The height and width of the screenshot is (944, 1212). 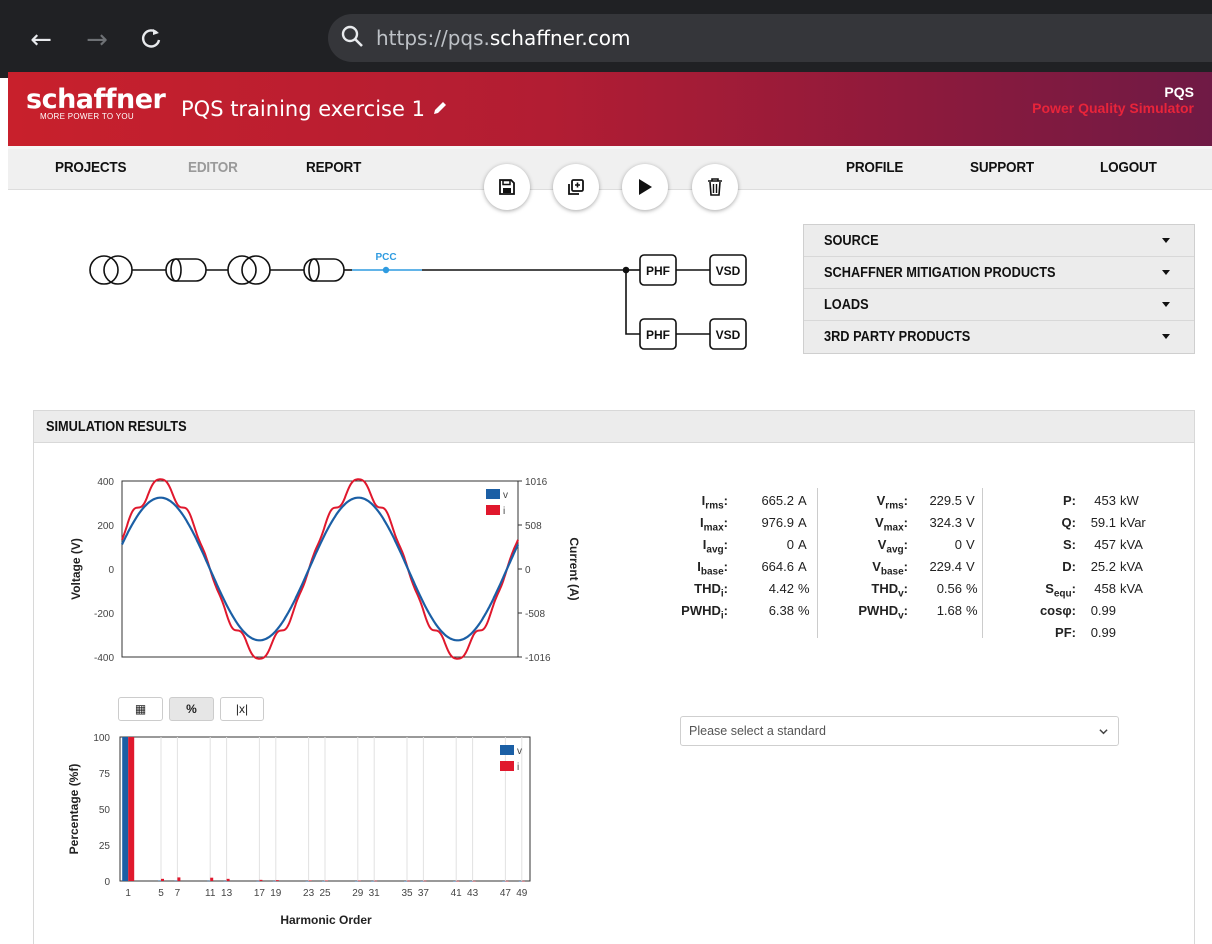 I want to click on reload-icon, so click(x=151, y=38).